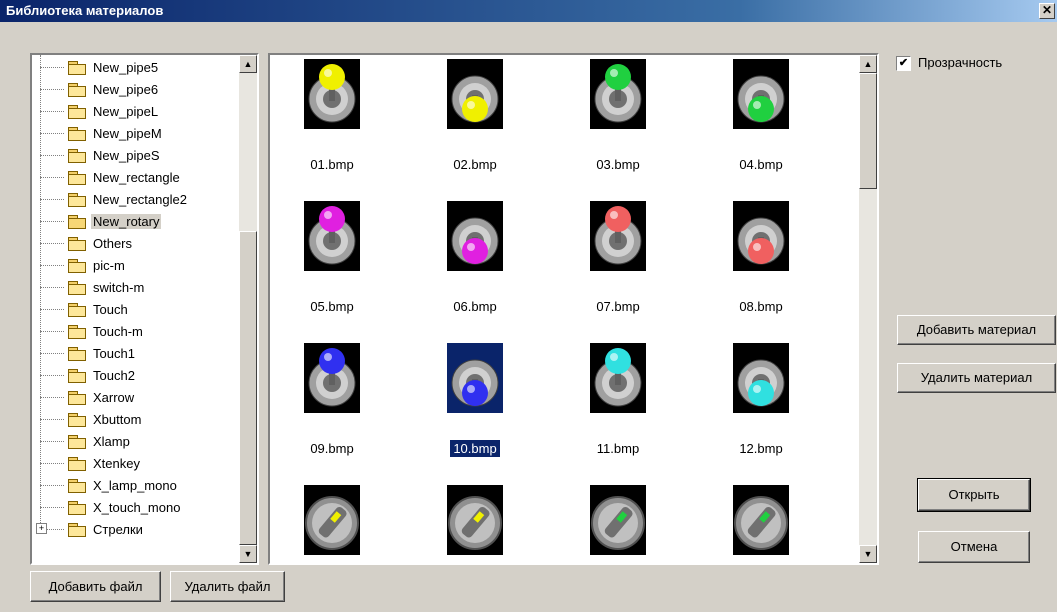 The image size is (1057, 612). Describe the element at coordinates (474, 129) in the screenshot. I see `material-item: 02.bmp` at that location.